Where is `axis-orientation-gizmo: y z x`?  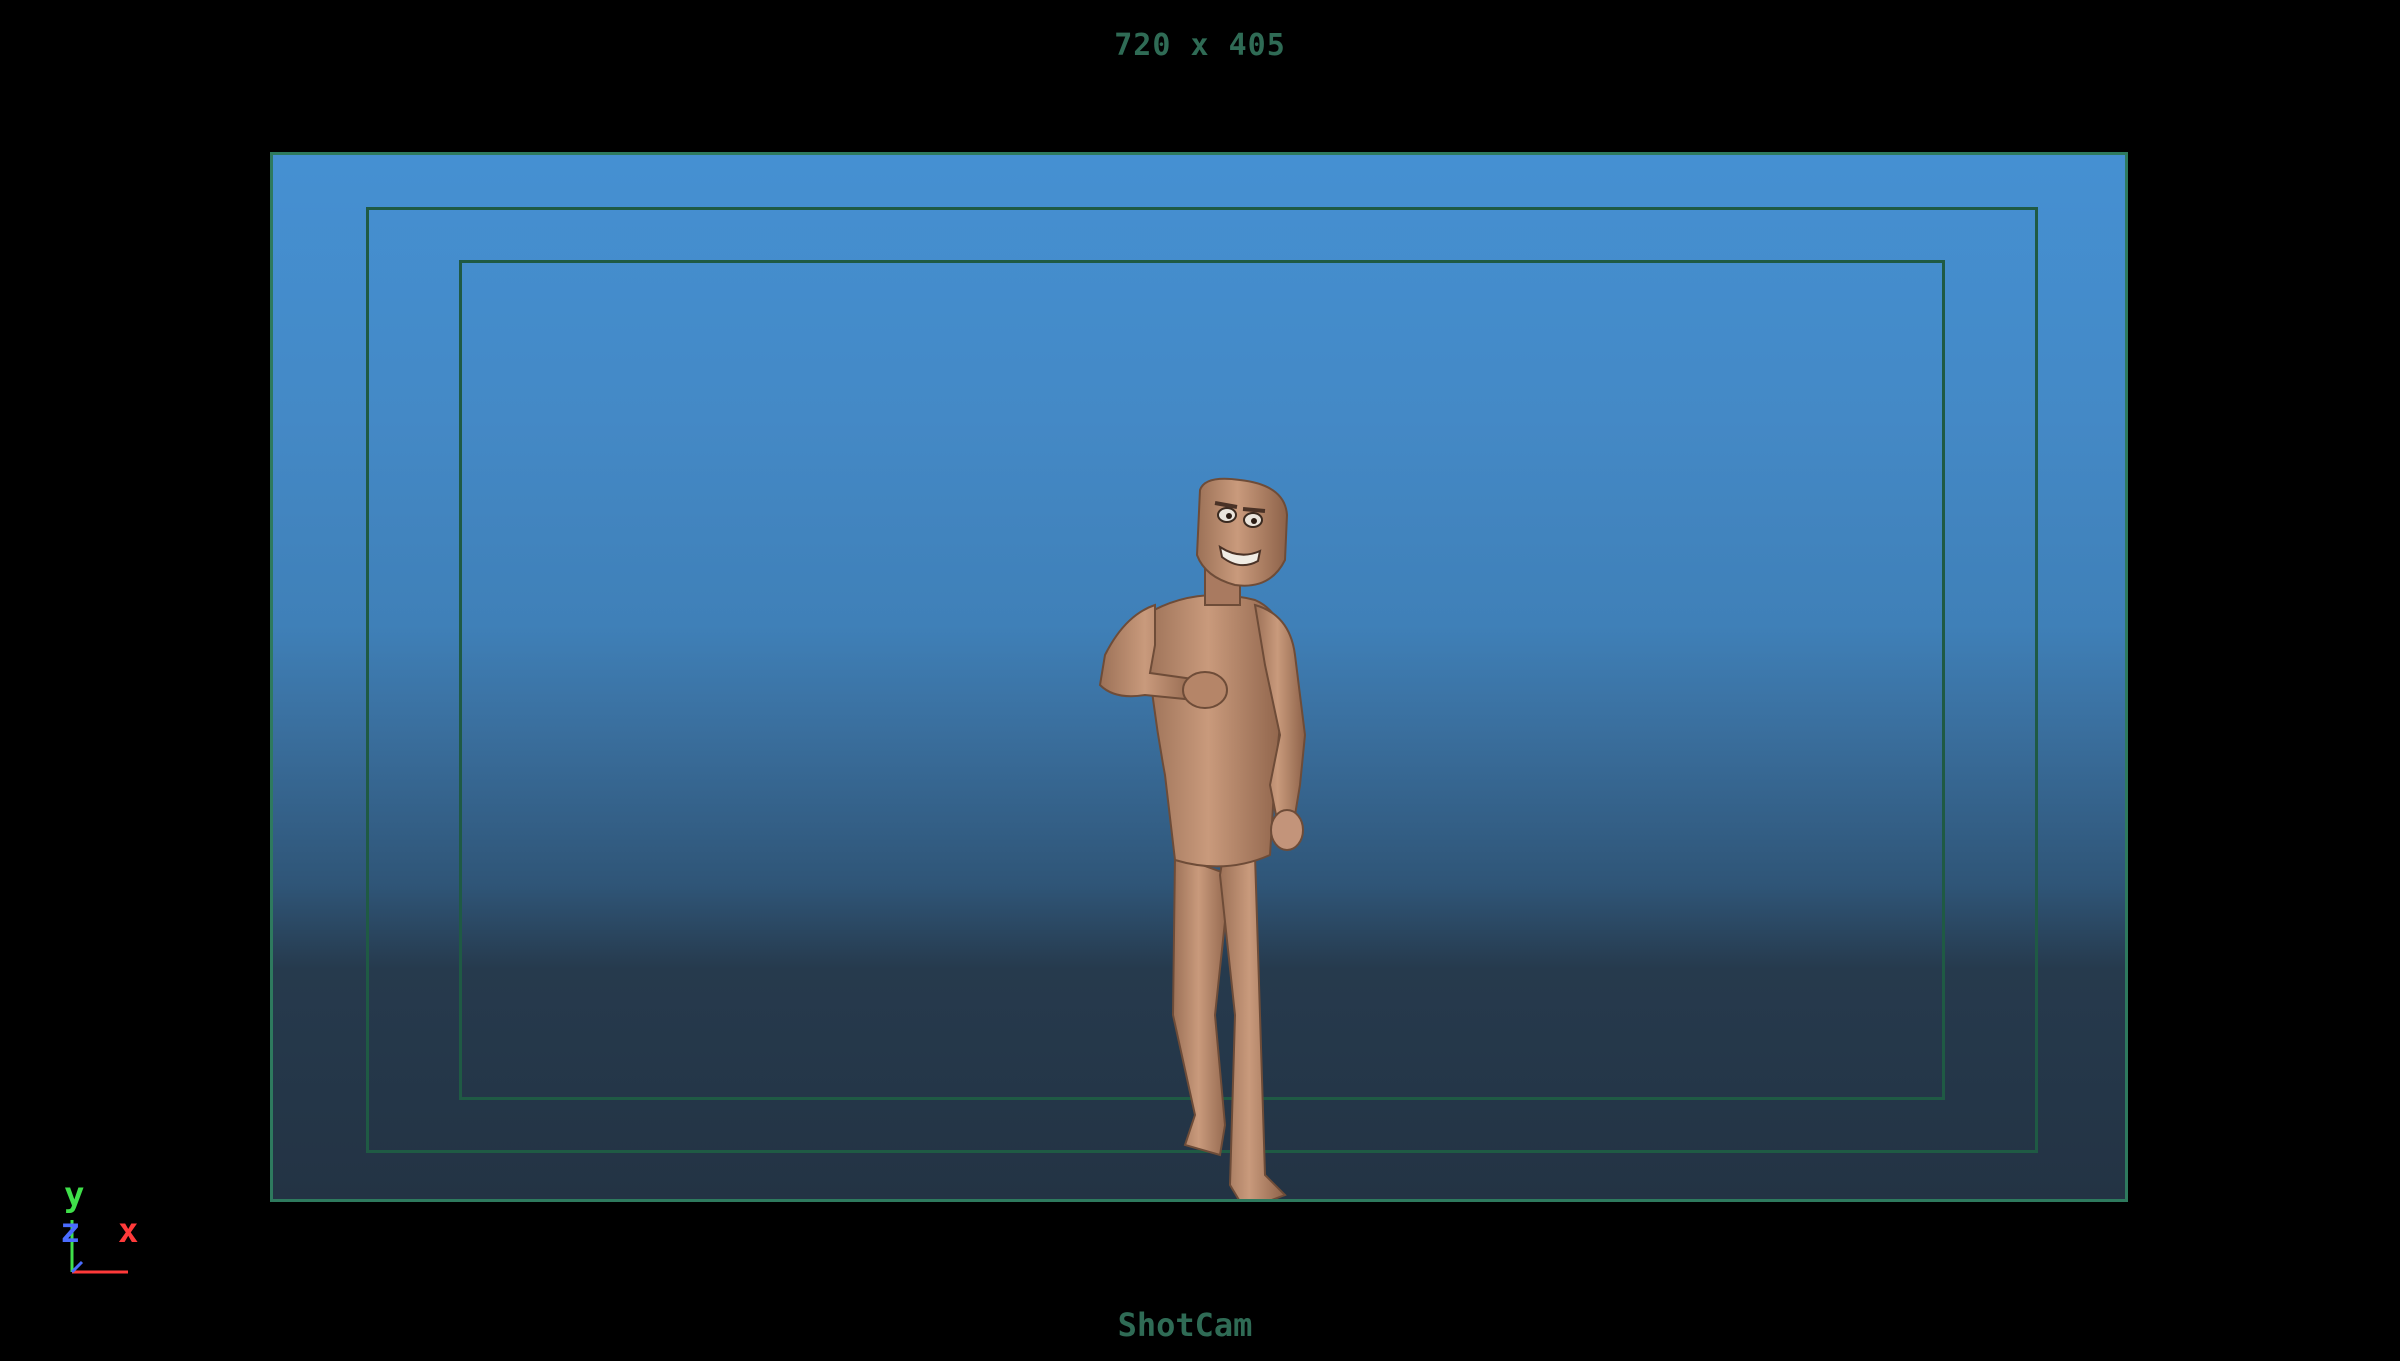
axis-orientation-gizmo: y z x is located at coordinates (113, 1228).